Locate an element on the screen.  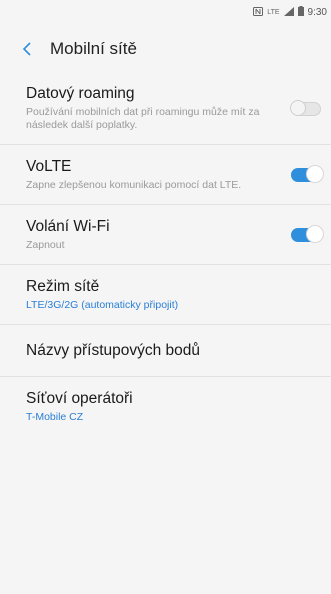
setting-wifi-calling: Volání Wi-Fi Zapnout is located at coordinates (165, 235).